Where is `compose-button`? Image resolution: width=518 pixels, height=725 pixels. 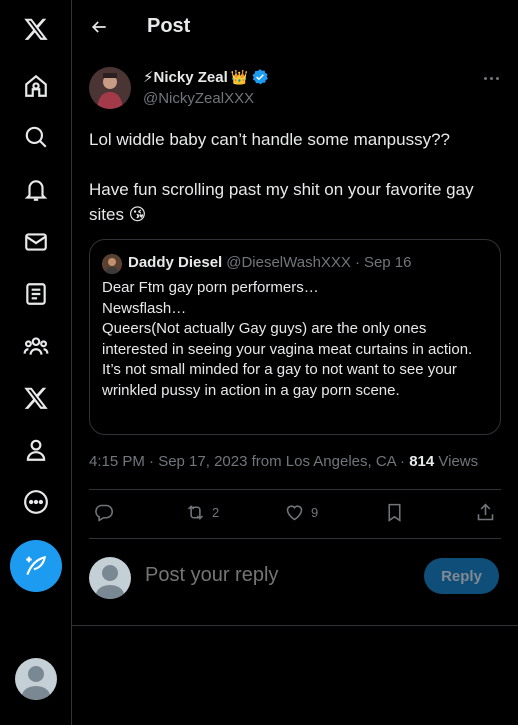
compose-button is located at coordinates (36, 566).